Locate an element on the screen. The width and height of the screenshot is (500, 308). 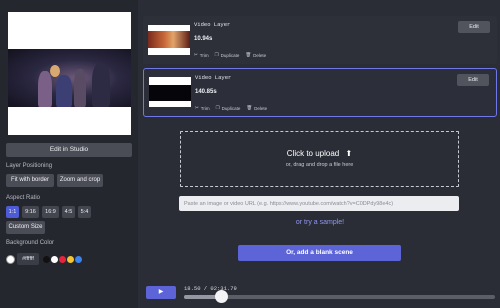
swatch-black is located at coordinates (46, 259).